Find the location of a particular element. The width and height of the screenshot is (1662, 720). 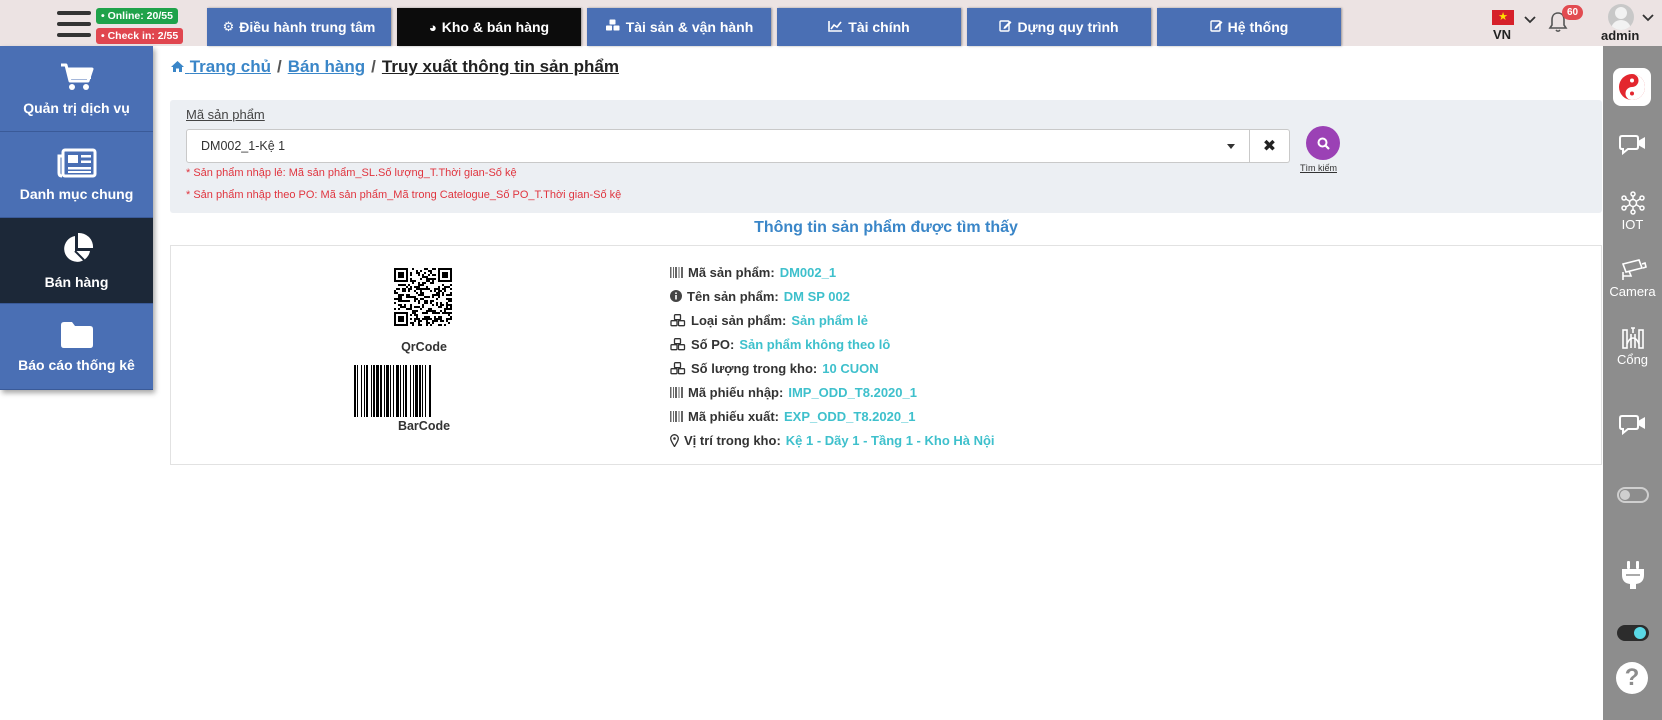

info-product-code: Mã sản phẩm: DM002_1 is located at coordinates (832, 272).